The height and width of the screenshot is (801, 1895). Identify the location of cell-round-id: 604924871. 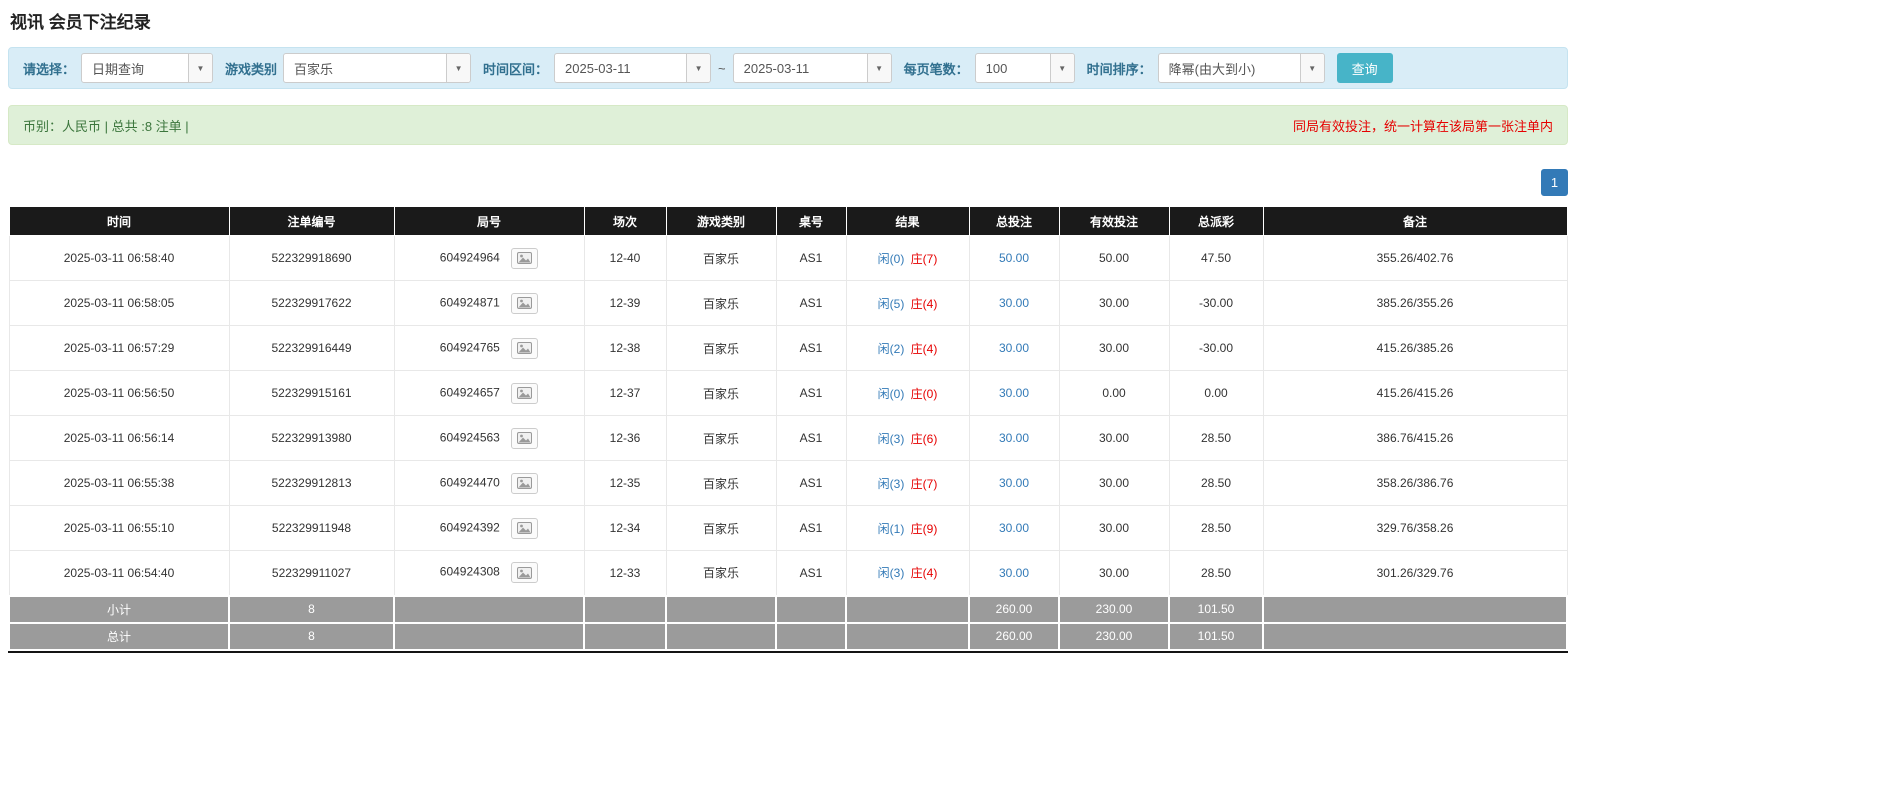
(489, 303).